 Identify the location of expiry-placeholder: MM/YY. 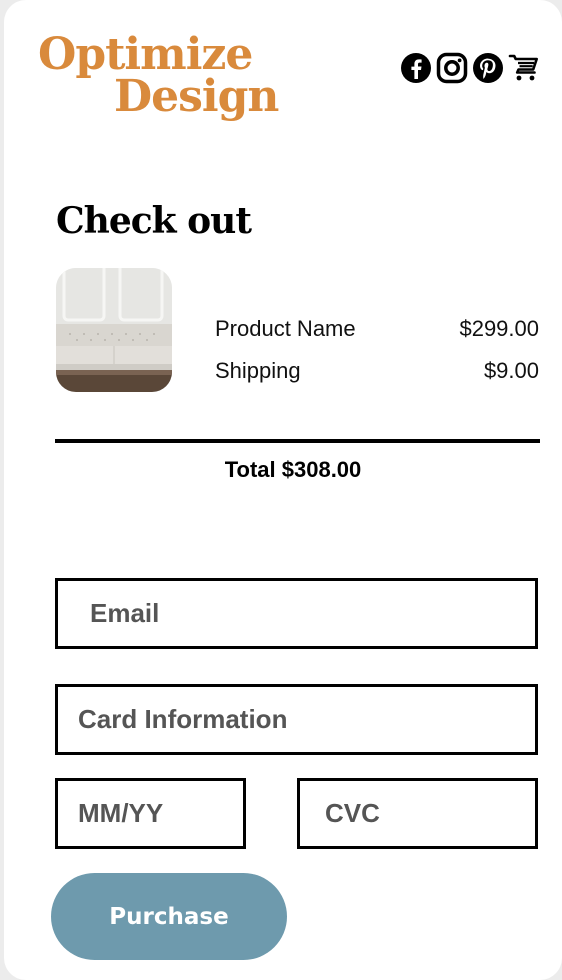
(121, 813).